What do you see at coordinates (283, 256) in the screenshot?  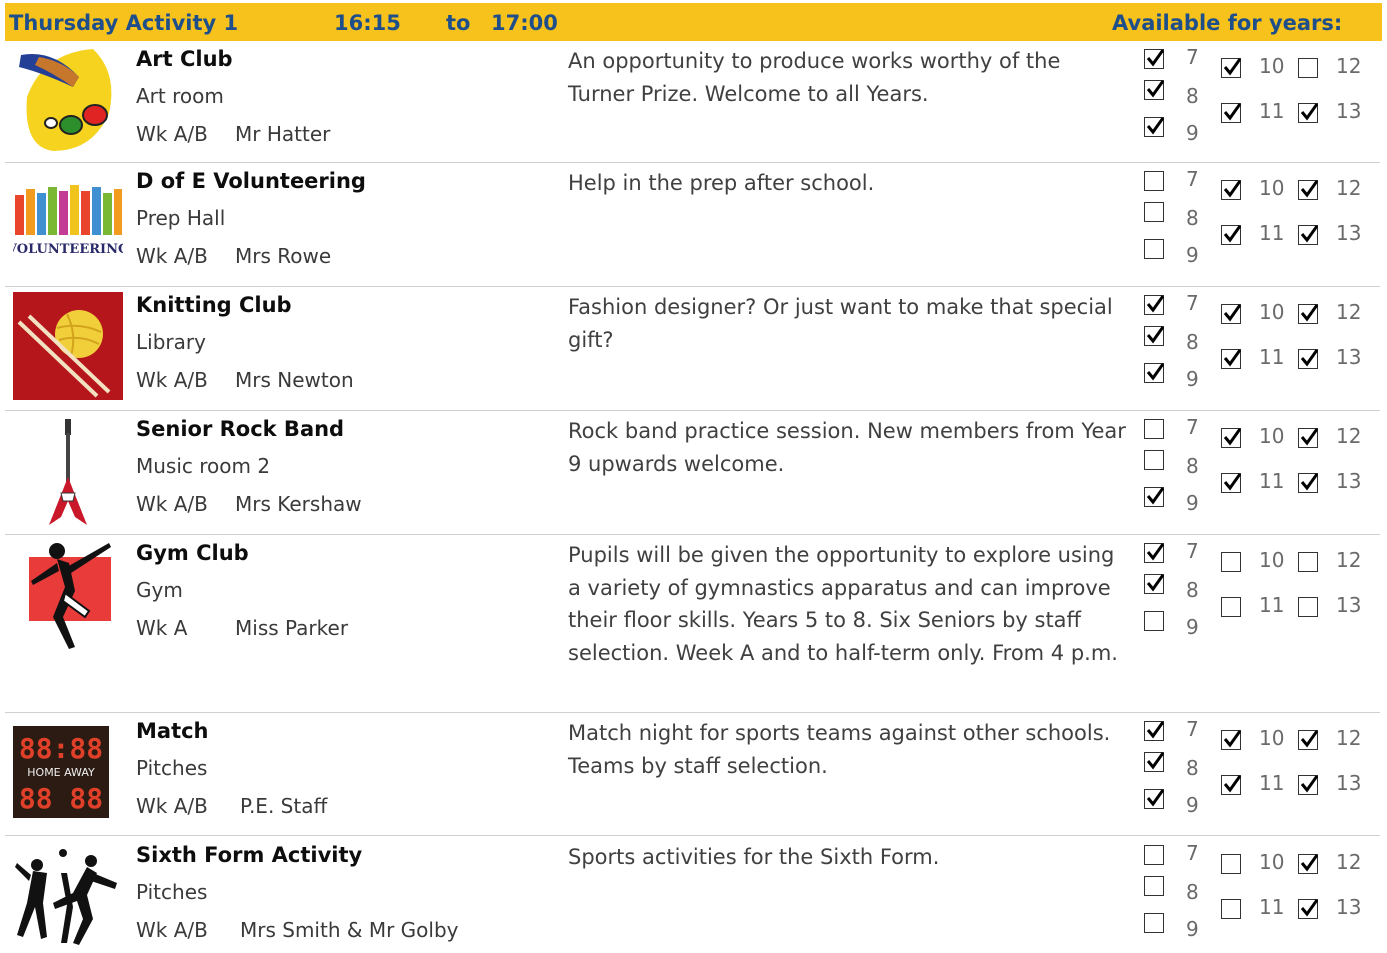 I see `activity-teacher: Mrs Rowe` at bounding box center [283, 256].